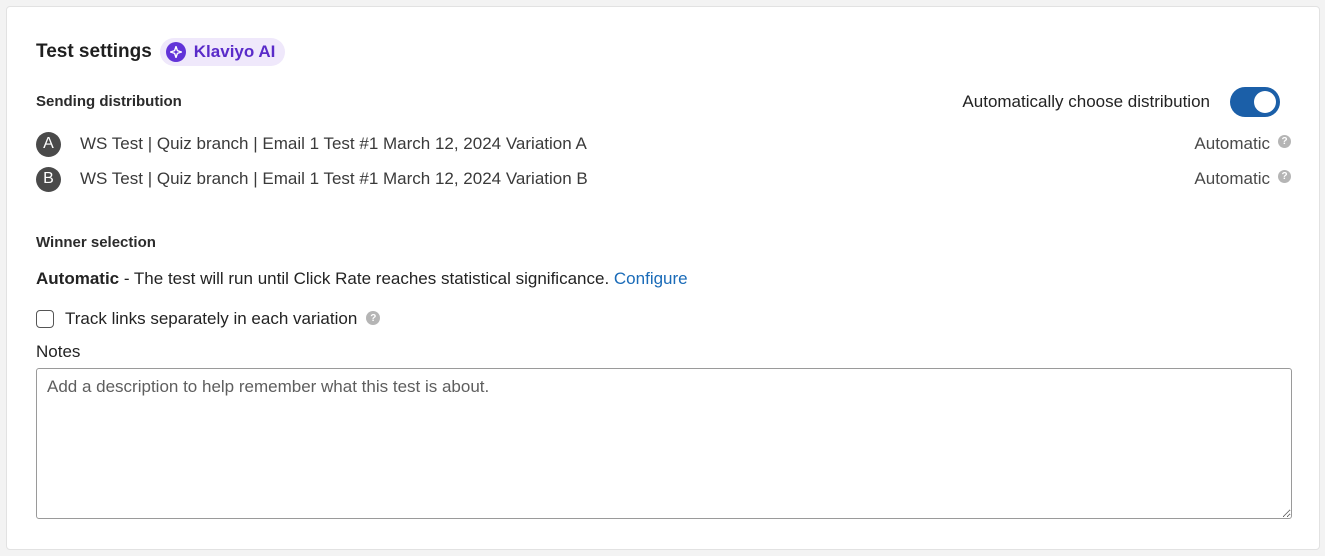 Image resolution: width=1325 pixels, height=556 pixels. Describe the element at coordinates (234, 51) in the screenshot. I see `ai-badge-label: Klaviyo AI` at that location.